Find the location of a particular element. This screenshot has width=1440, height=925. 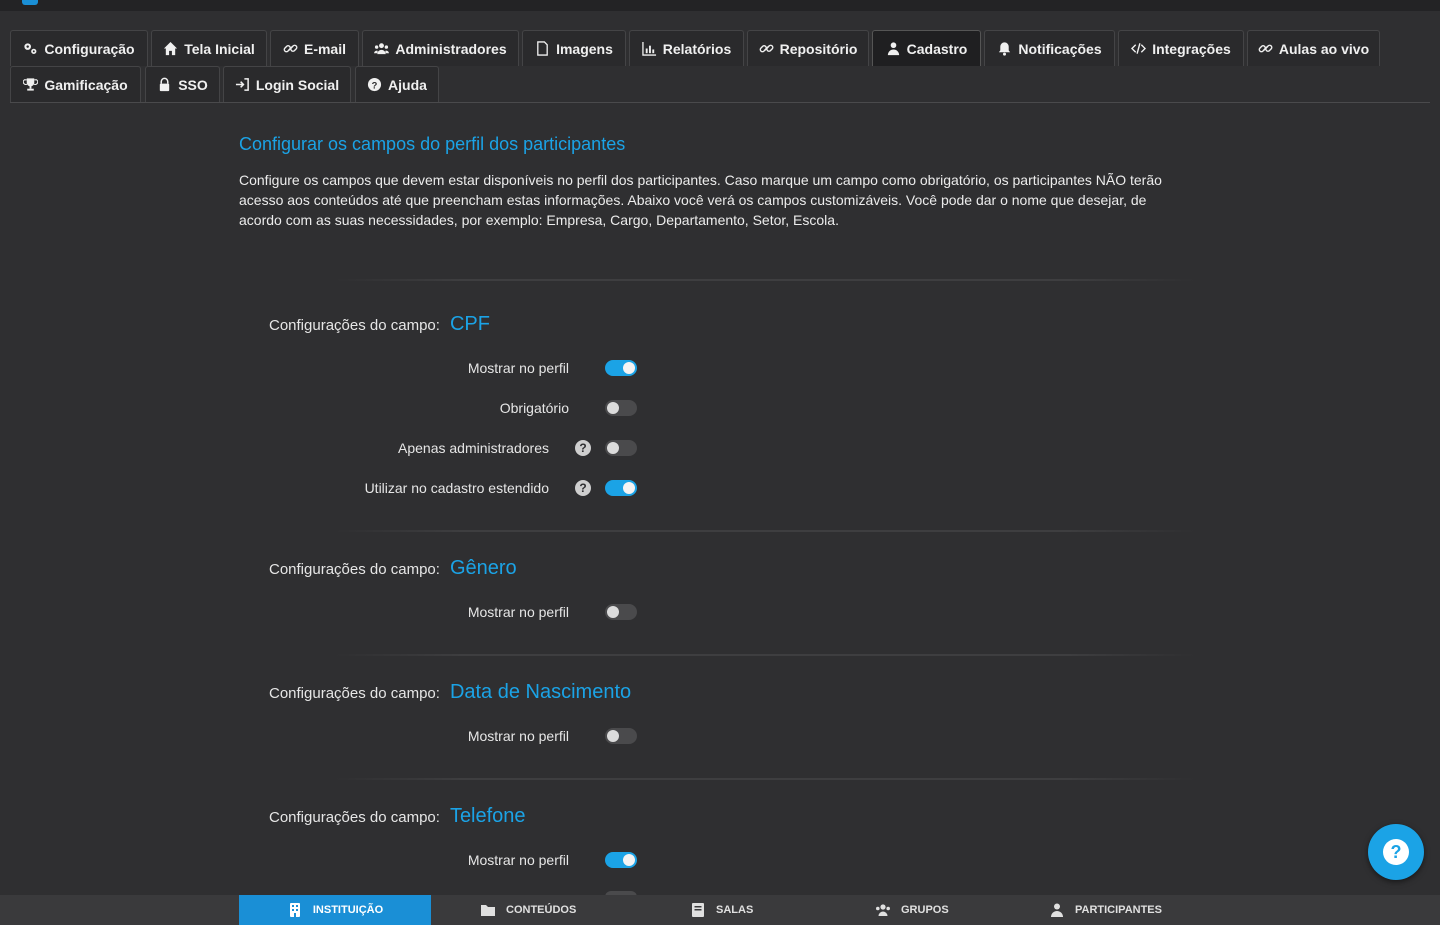

tab-integracoes: Integrações is located at coordinates (1181, 48).